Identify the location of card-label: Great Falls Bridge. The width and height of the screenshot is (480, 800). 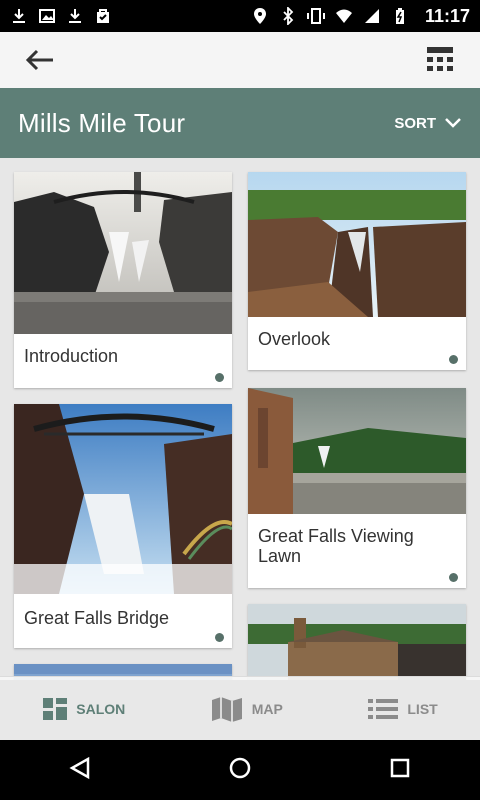
(97, 618).